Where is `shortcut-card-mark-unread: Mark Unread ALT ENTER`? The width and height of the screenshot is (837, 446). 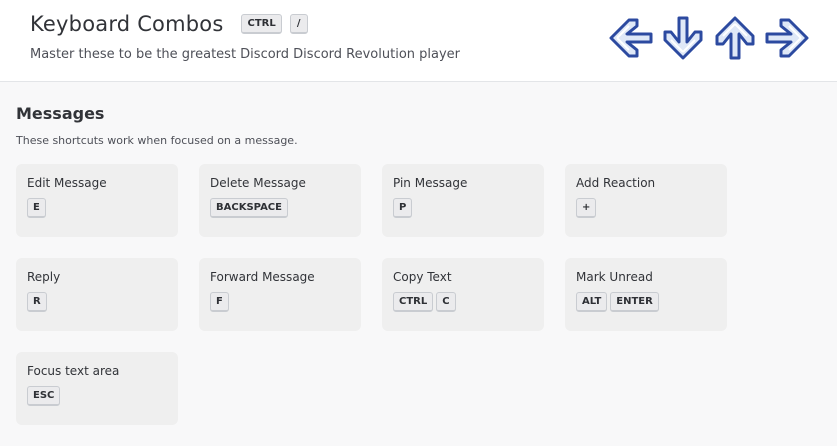 shortcut-card-mark-unread: Mark Unread ALT ENTER is located at coordinates (646, 294).